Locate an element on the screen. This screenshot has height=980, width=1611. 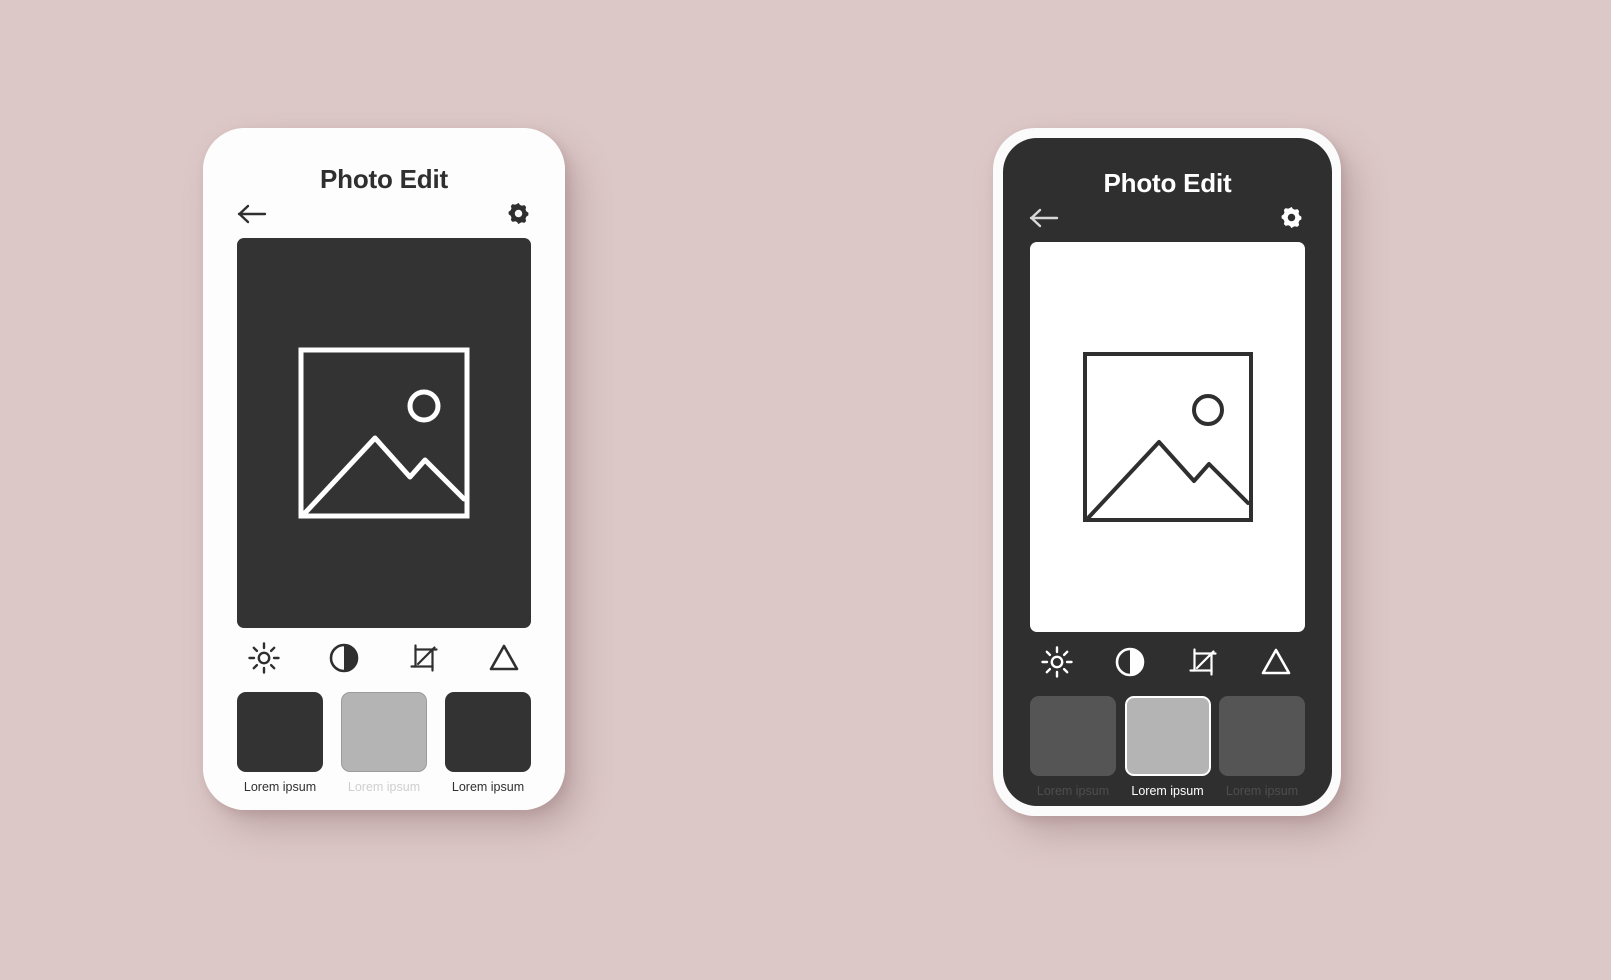
thumbnail-row-light: Lorem ipsum Lorem ipsum Lorem ipsum is located at coordinates (384, 734).